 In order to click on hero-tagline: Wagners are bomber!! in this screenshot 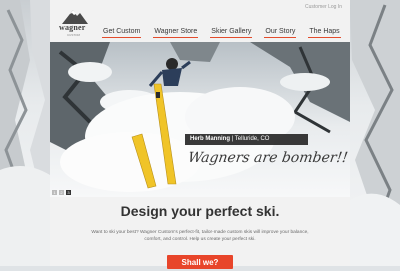, I will do `click(267, 158)`.